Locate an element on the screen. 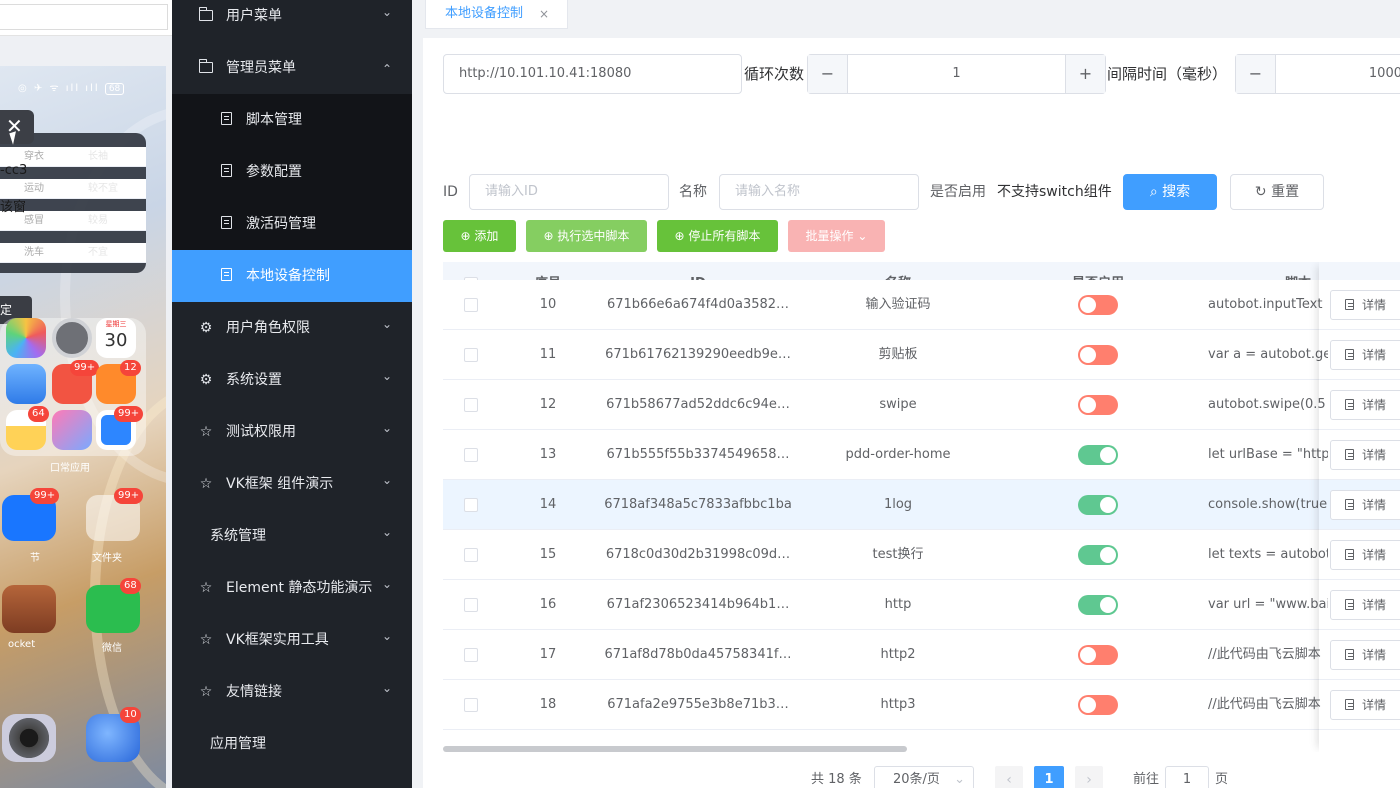  pocket-app-icon is located at coordinates (29, 609).